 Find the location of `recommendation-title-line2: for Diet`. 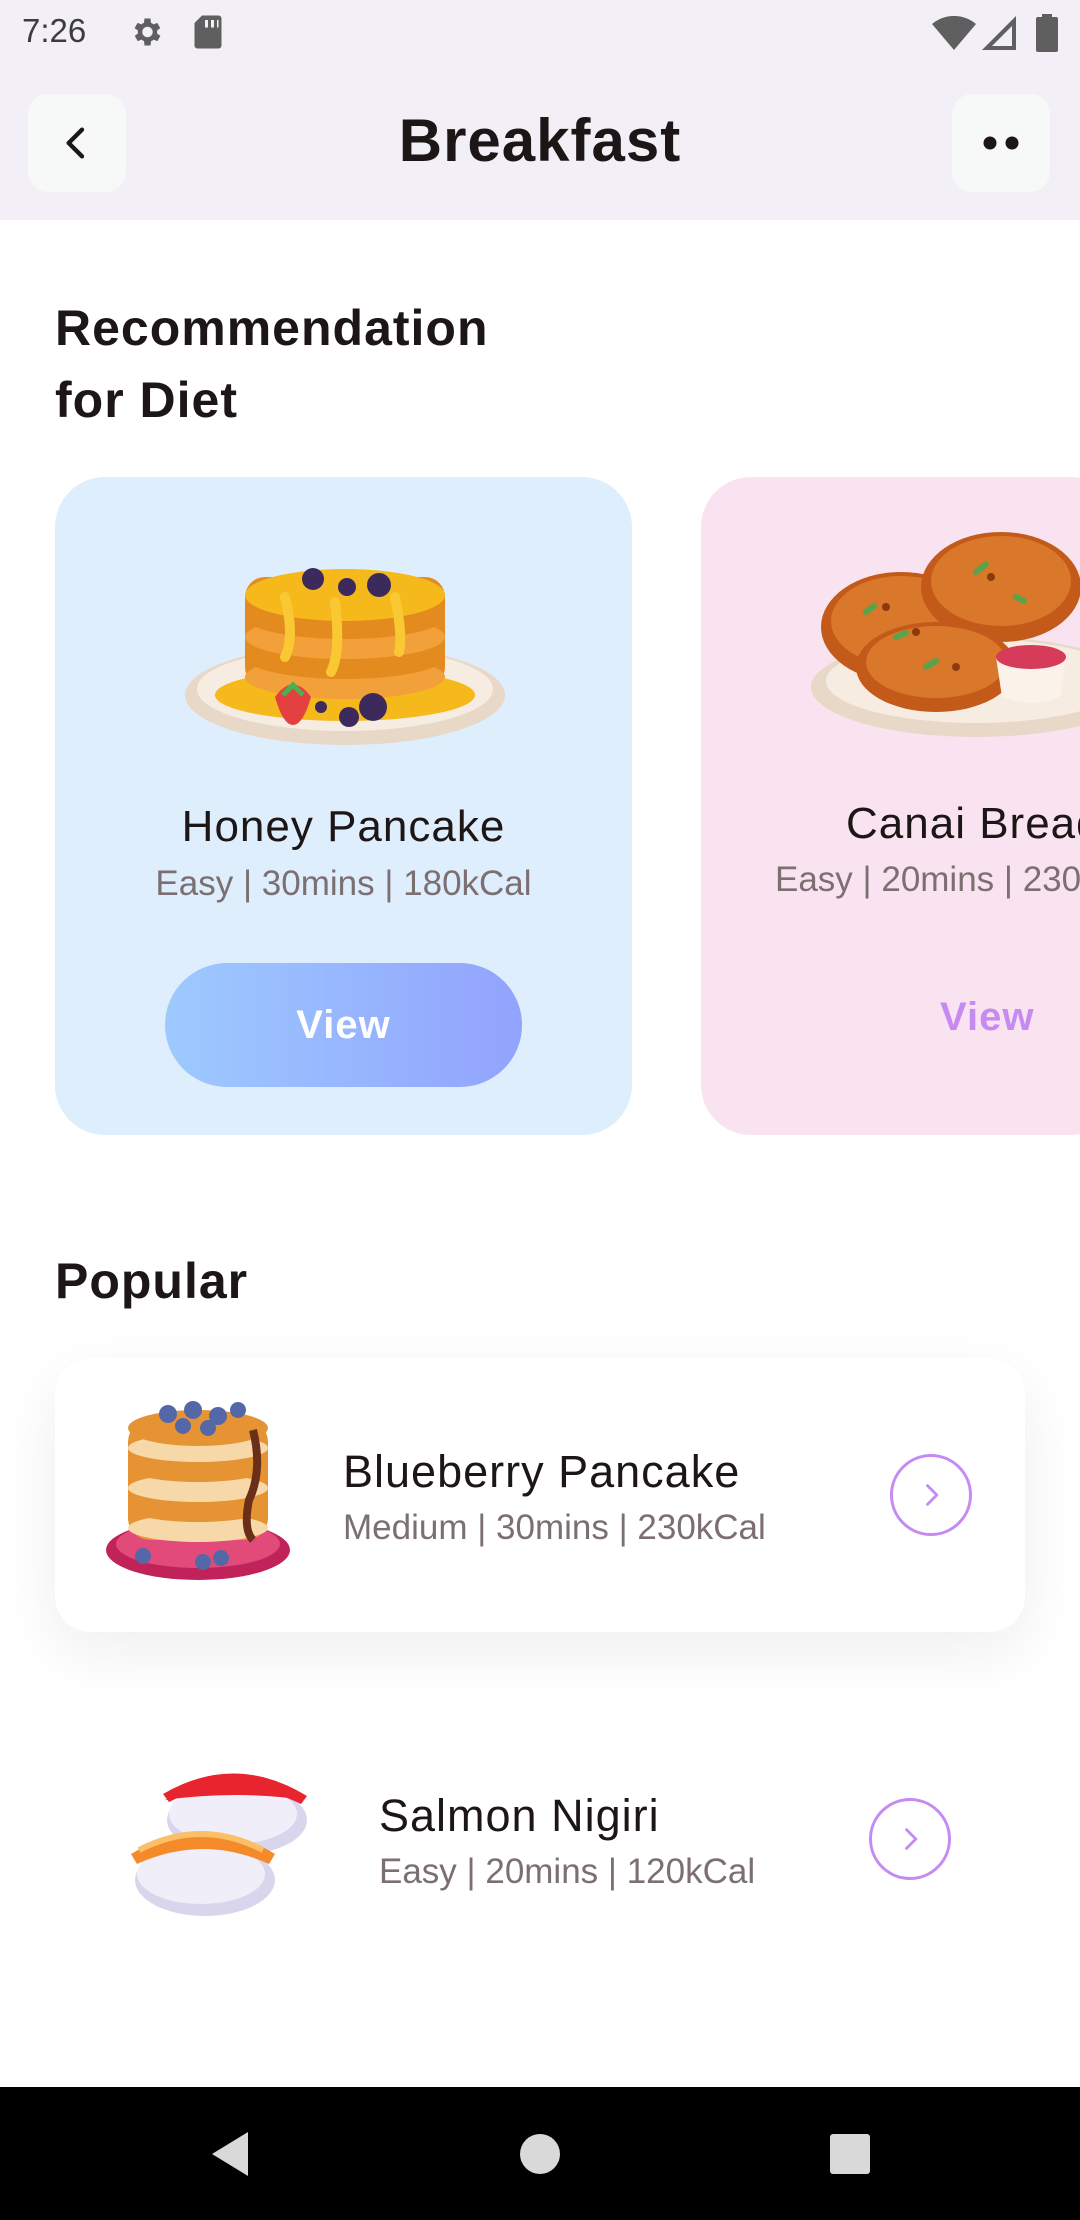

recommendation-title-line2: for Diet is located at coordinates (146, 400).